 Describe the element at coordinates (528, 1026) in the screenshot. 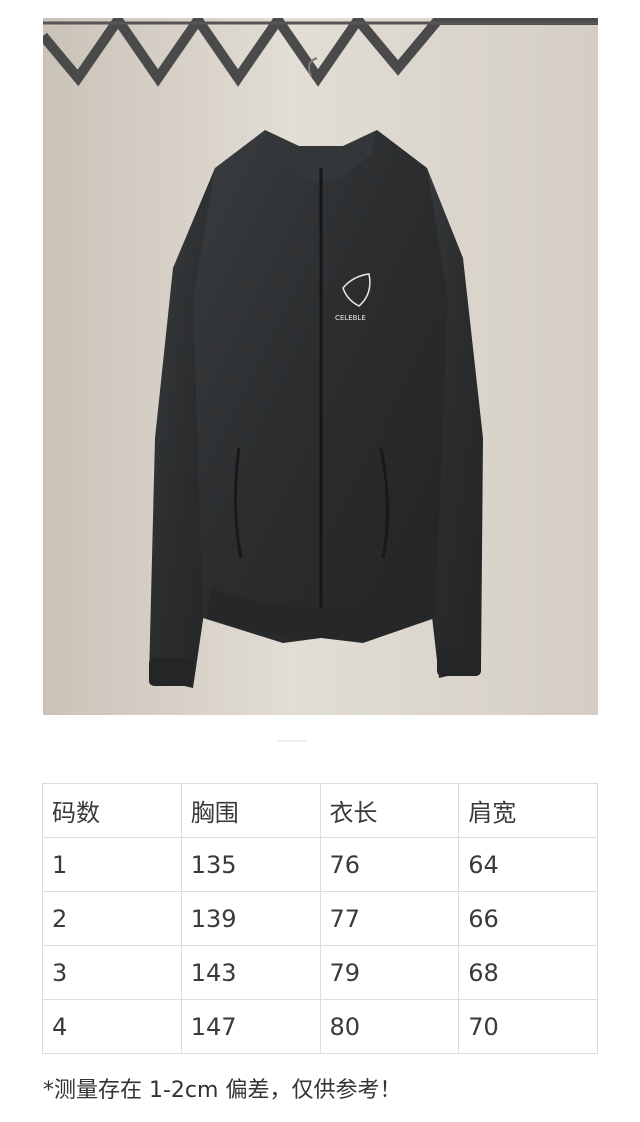

I see `table-cell: 70` at that location.